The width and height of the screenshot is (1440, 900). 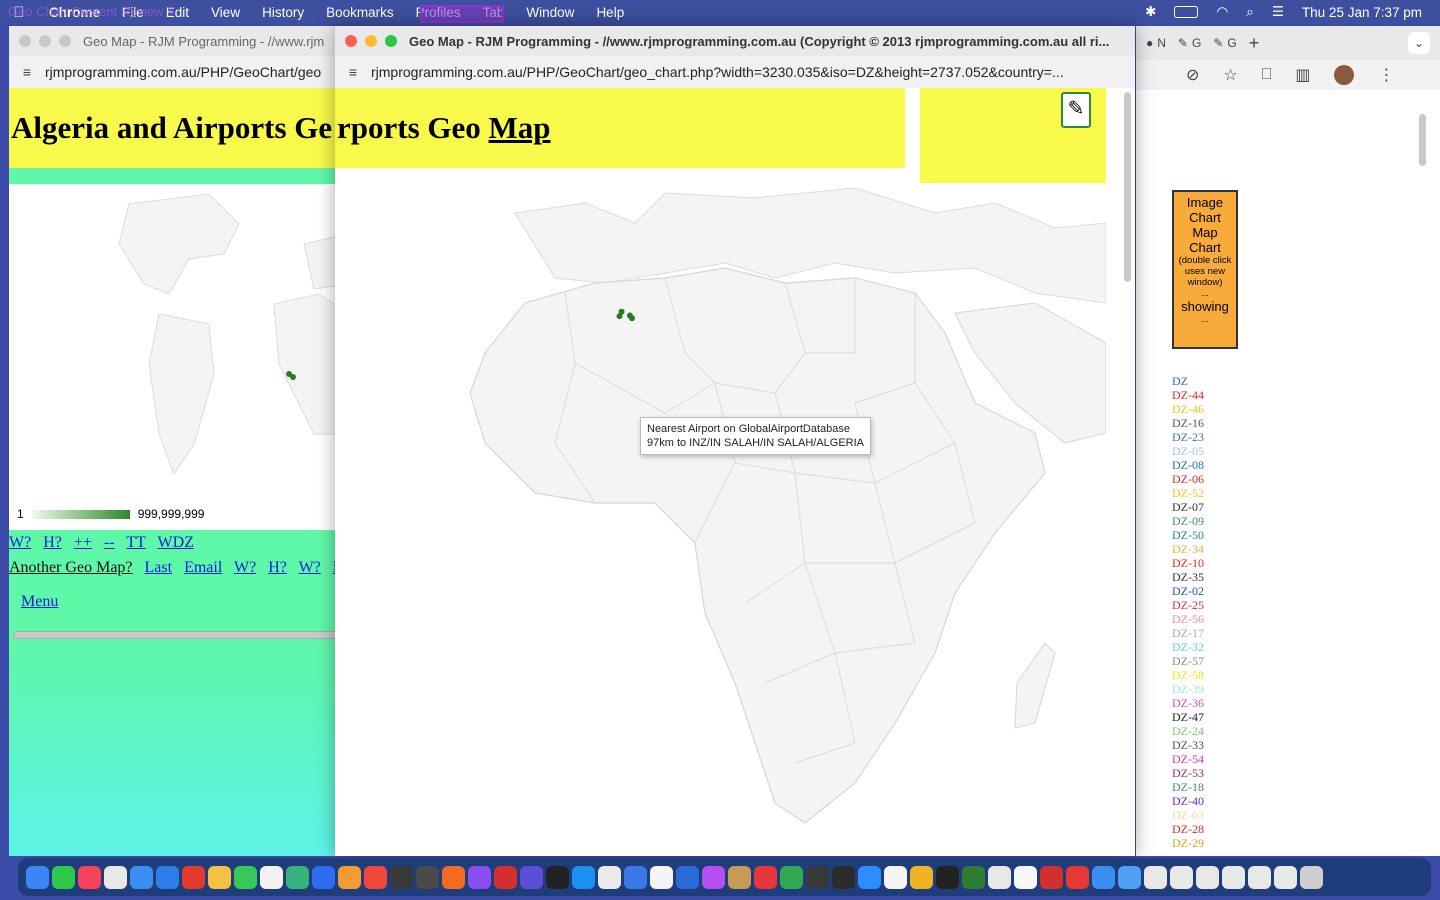 What do you see at coordinates (183, 72) in the screenshot?
I see `url-text: rjmprogramming.com.au/PHP/GeoChart/geo` at bounding box center [183, 72].